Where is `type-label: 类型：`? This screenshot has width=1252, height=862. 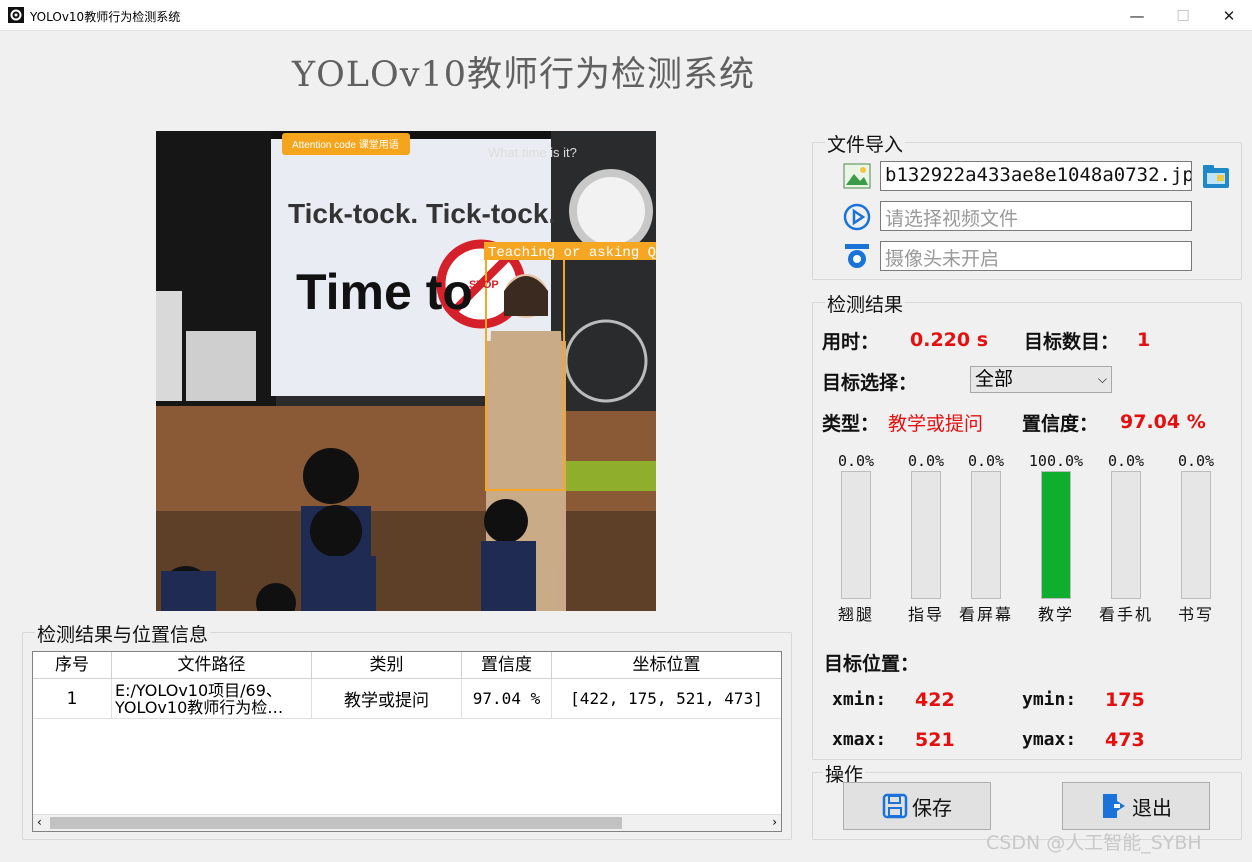 type-label: 类型： is located at coordinates (851, 424).